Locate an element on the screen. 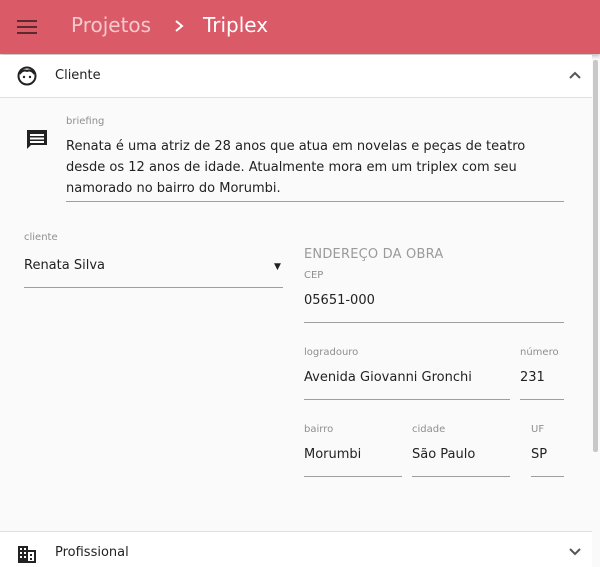  breadcrumb-current: Triplex is located at coordinates (236, 25).